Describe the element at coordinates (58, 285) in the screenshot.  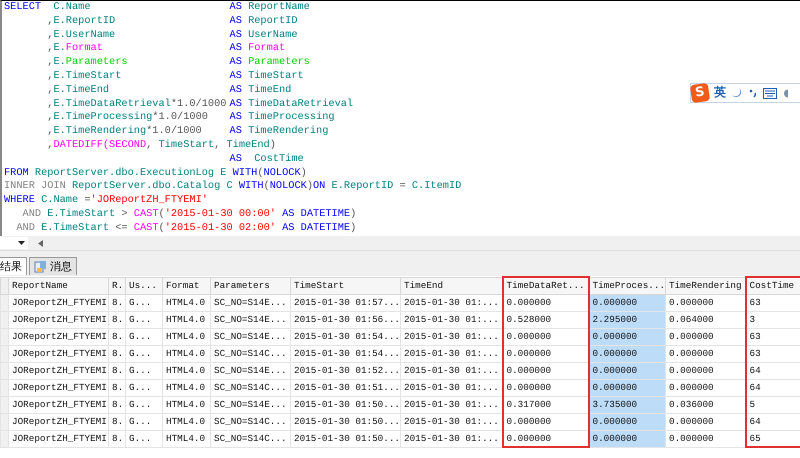
I see `column-header: ReportName` at that location.